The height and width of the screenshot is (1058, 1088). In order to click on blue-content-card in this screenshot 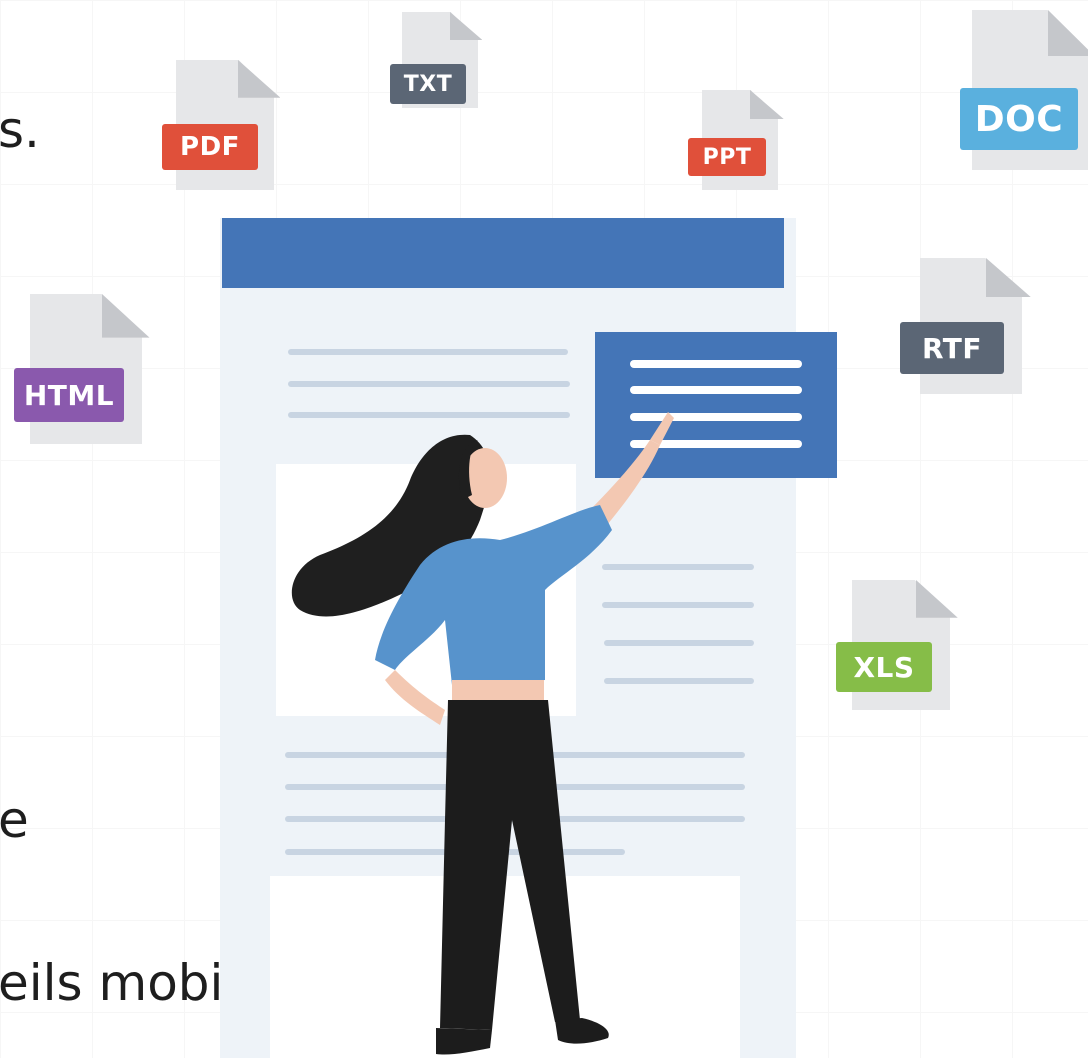, I will do `click(716, 405)`.